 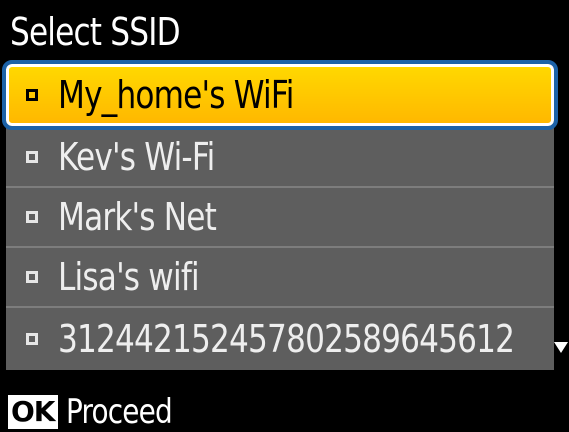 What do you see at coordinates (286, 339) in the screenshot?
I see `ssid-label: 312442152457802589645612` at bounding box center [286, 339].